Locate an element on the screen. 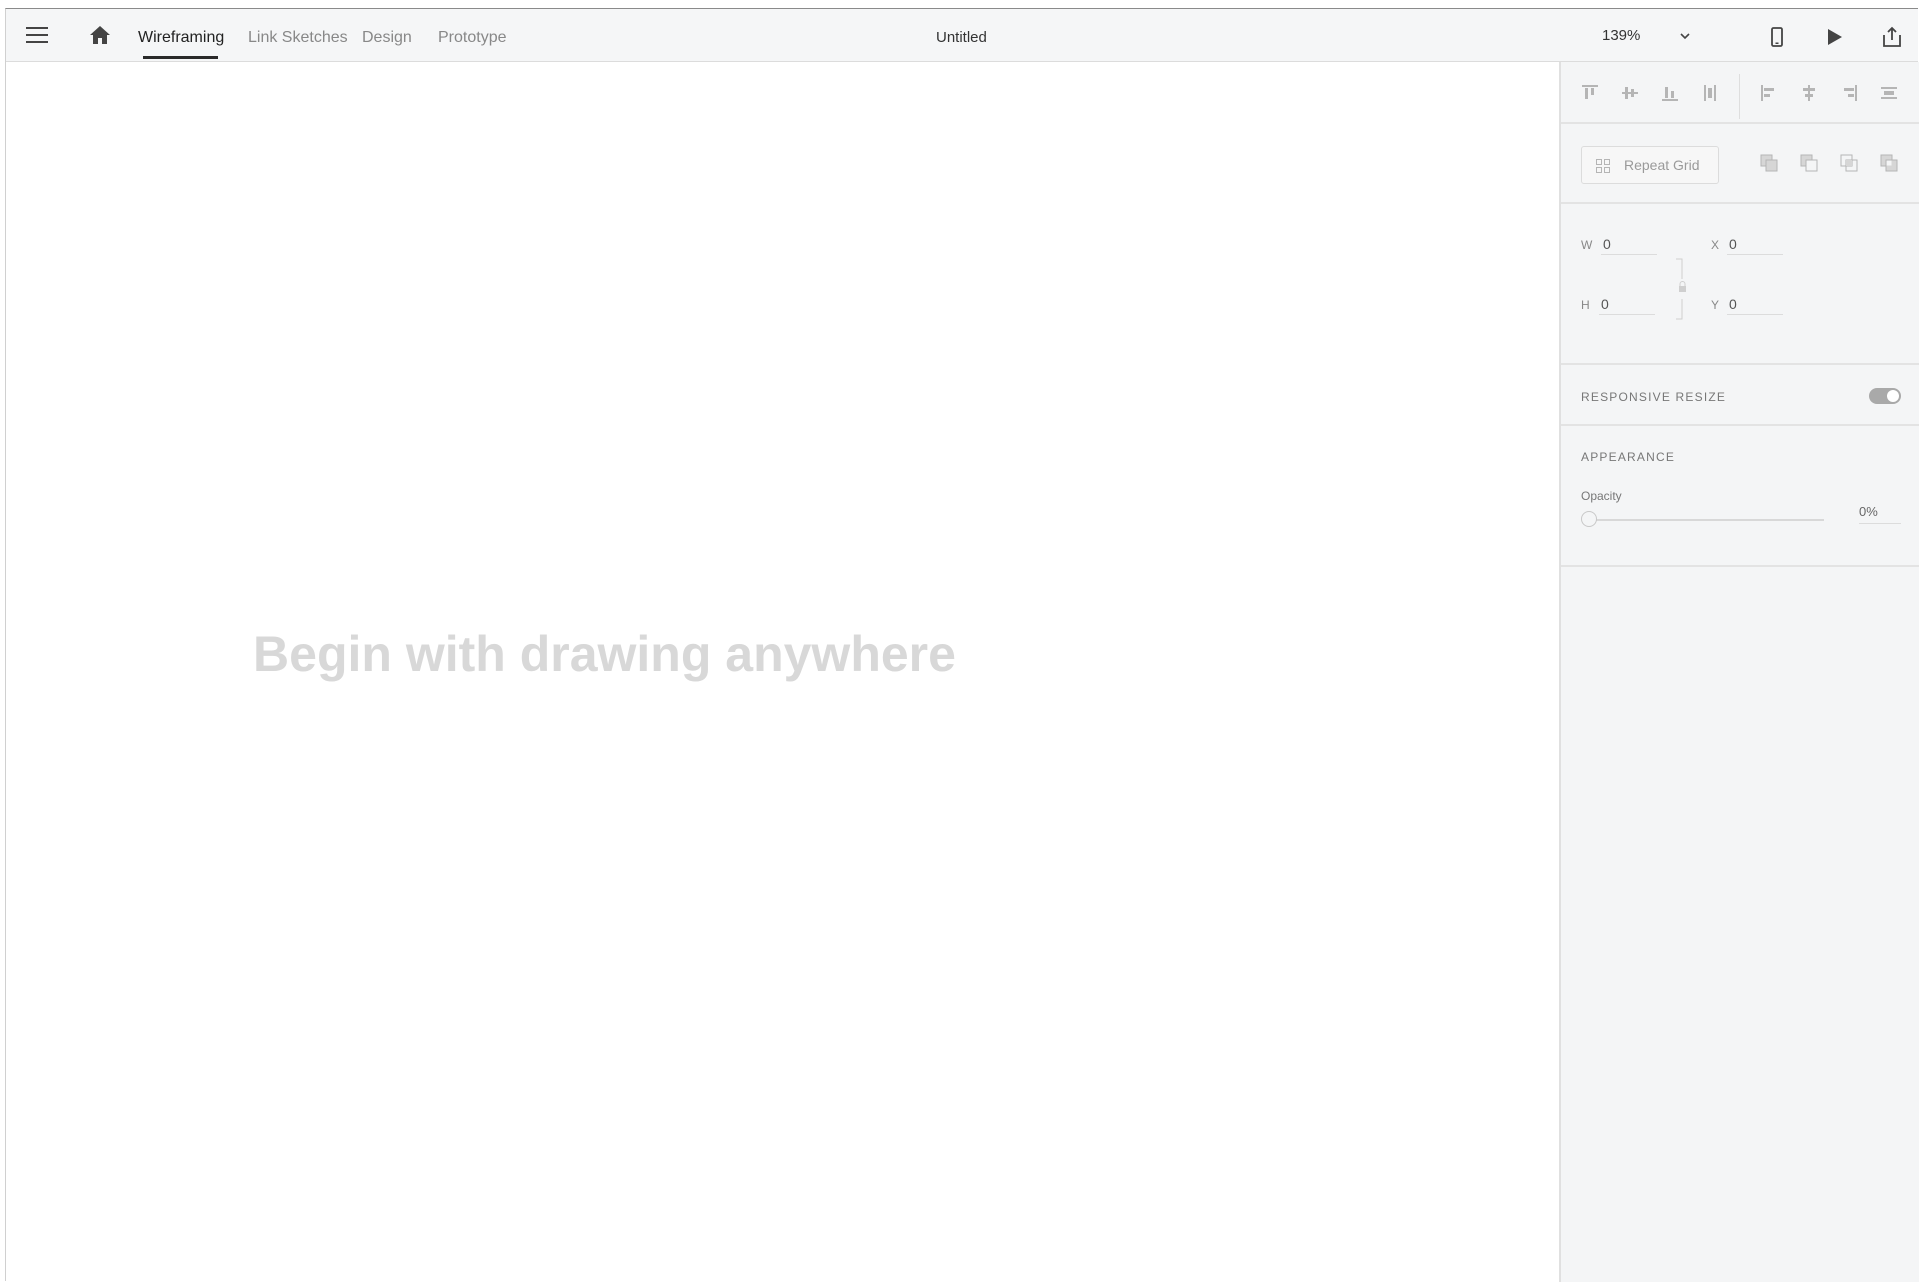  x-label: X is located at coordinates (1715, 245).